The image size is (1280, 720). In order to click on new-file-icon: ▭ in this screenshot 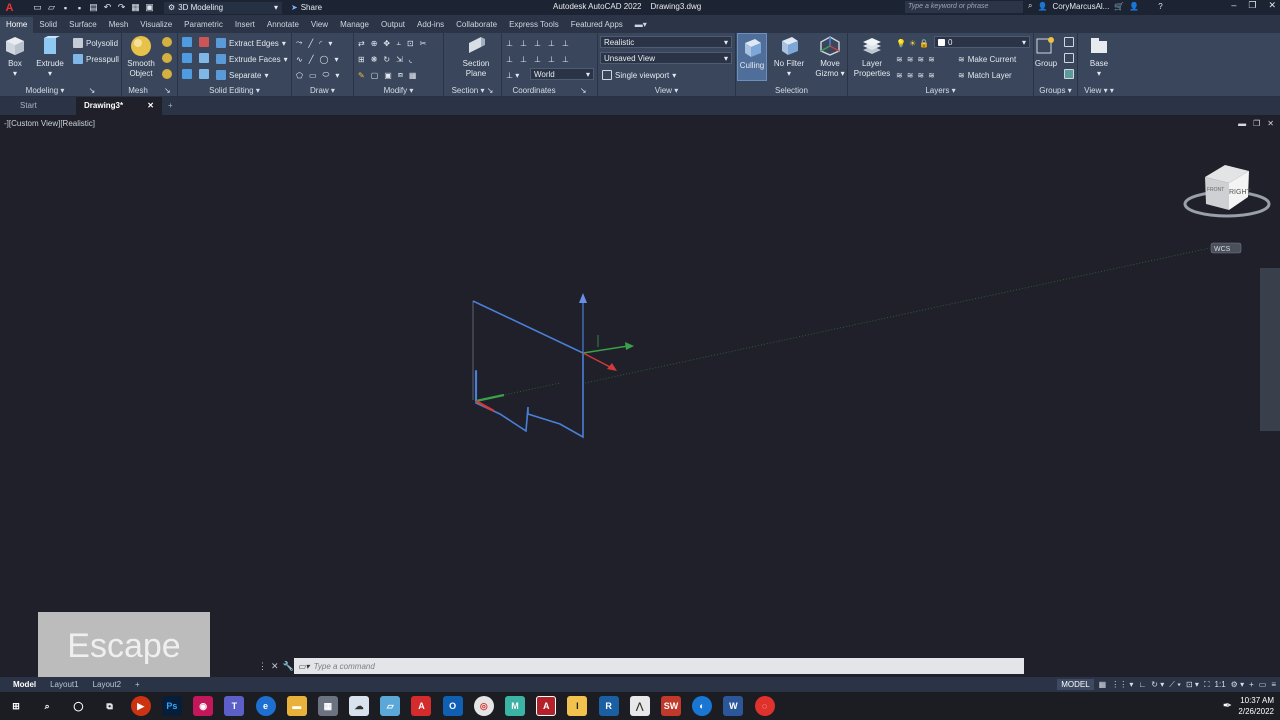, I will do `click(37, 7)`.